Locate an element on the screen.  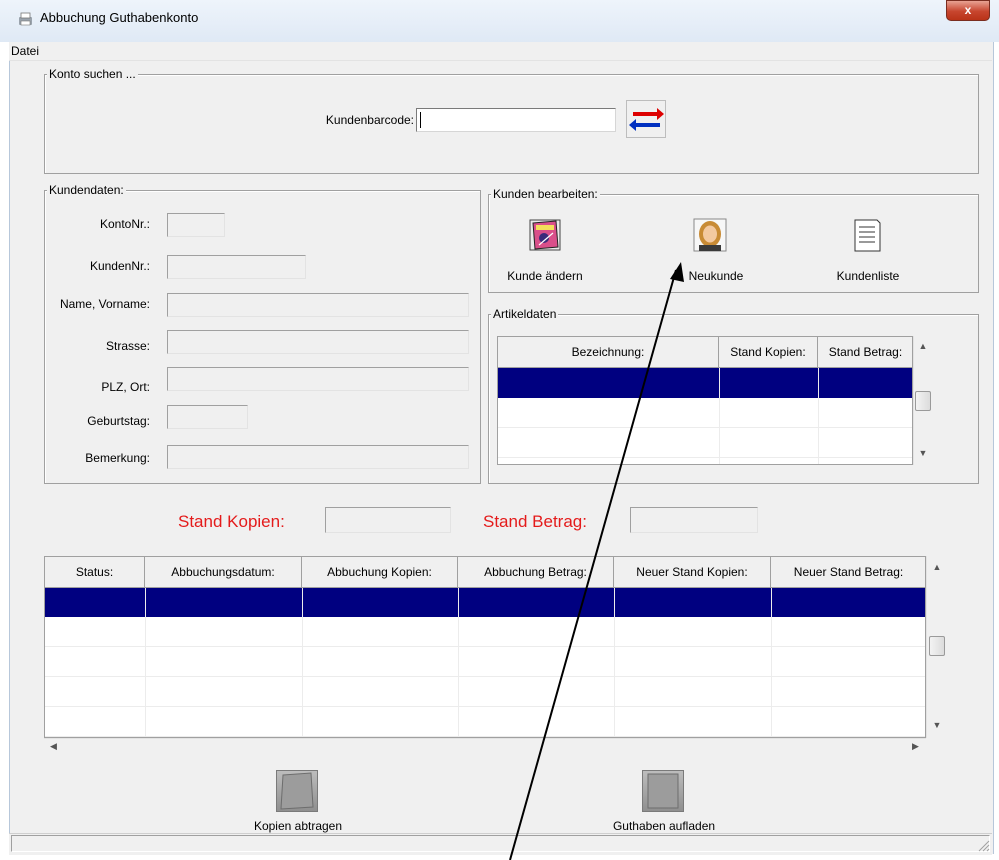
stand-betrag-field is located at coordinates (694, 520).